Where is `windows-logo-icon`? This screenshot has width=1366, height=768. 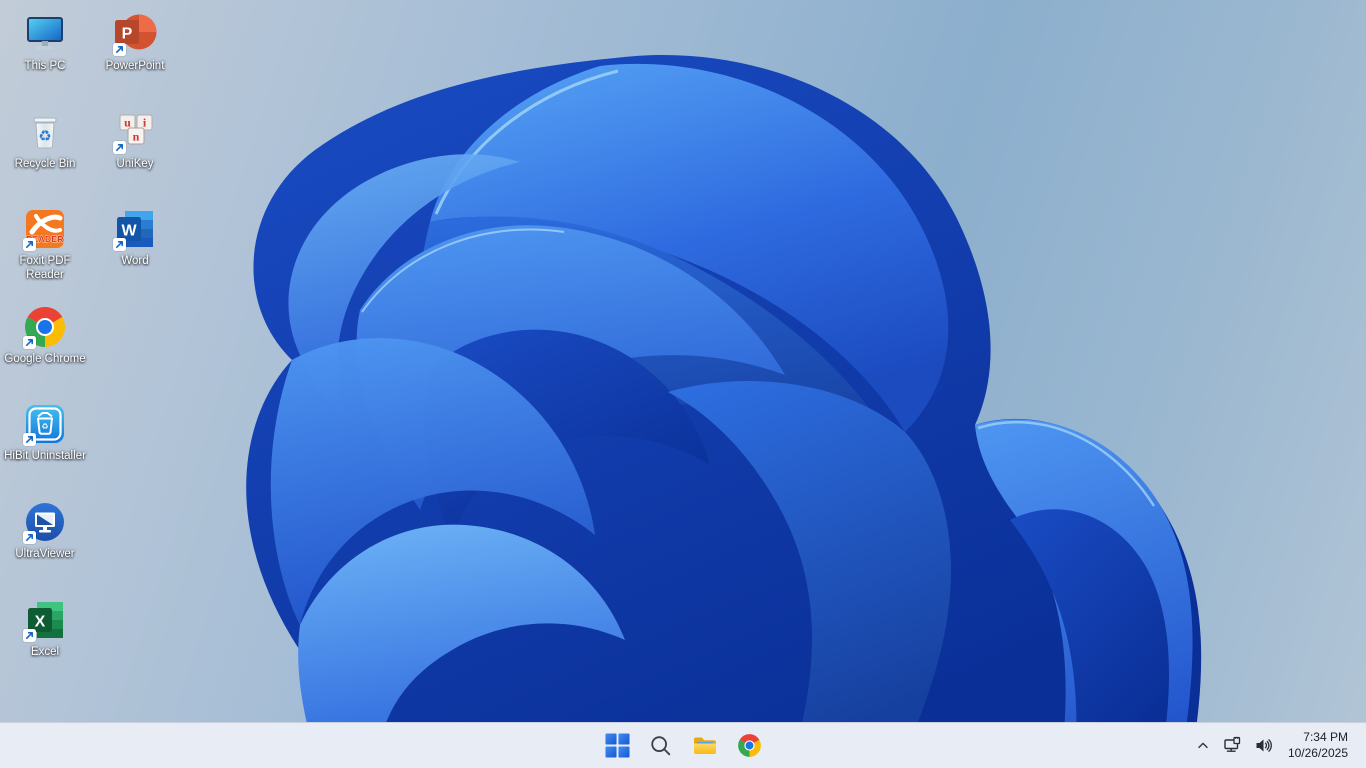
windows-logo-icon is located at coordinates (617, 745).